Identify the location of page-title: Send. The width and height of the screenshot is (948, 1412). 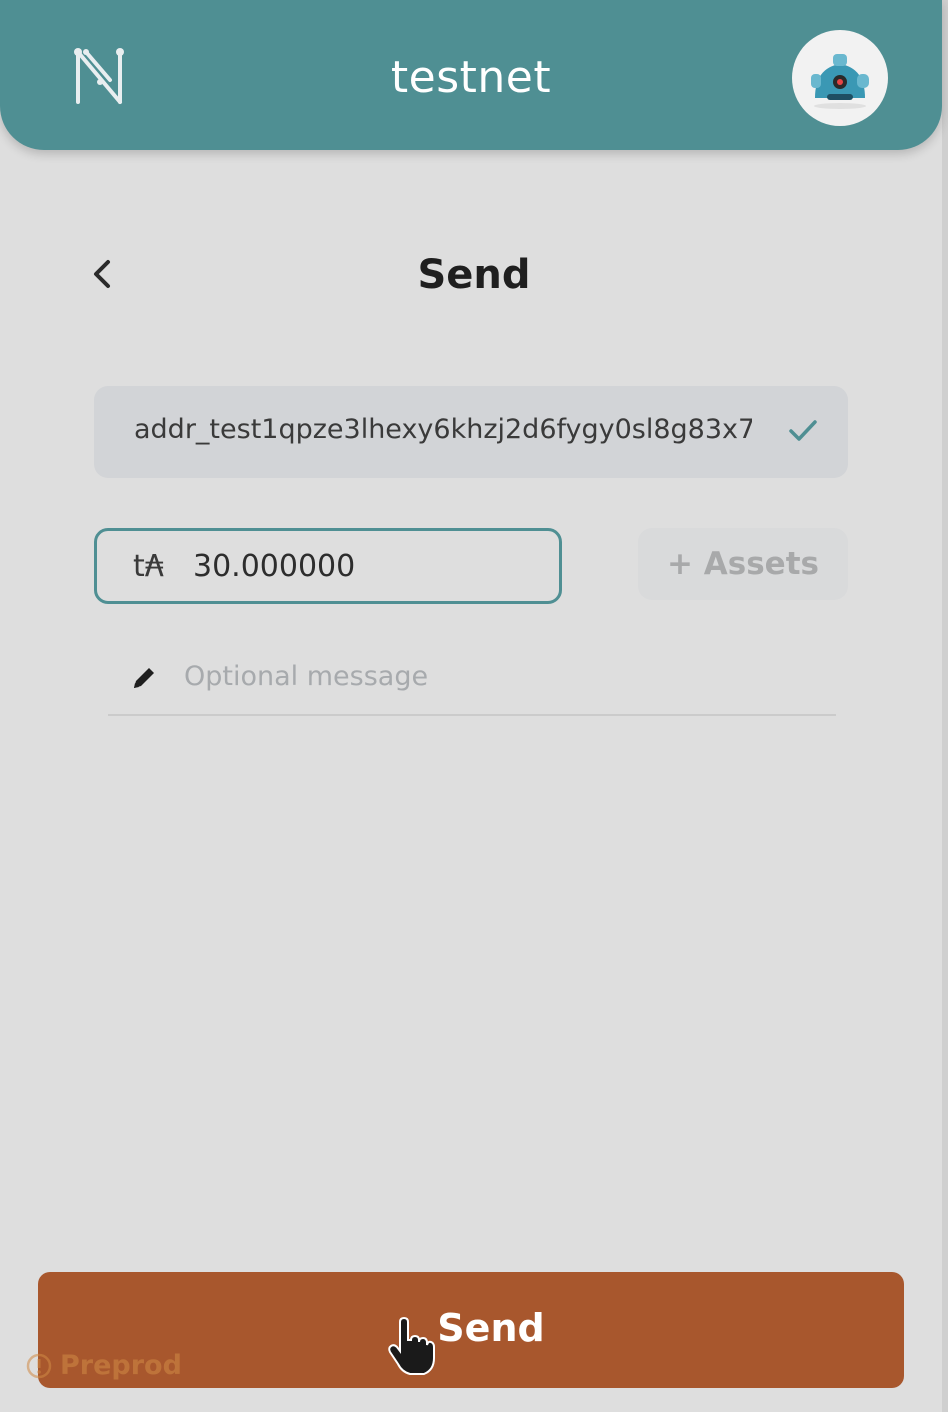
(474, 275).